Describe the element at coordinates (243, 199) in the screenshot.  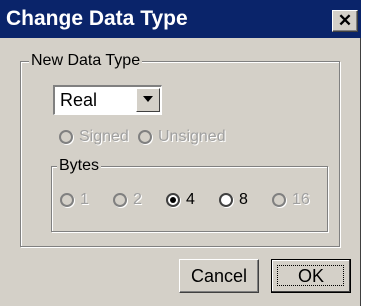
I see `bytes-label-8: 8` at that location.